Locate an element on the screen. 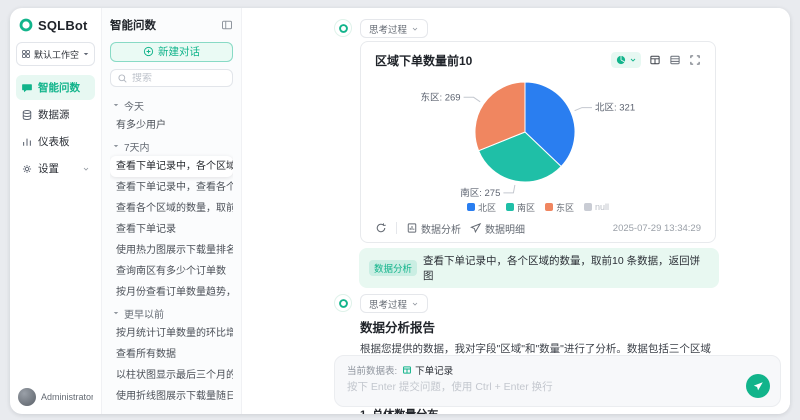  history-group-label: 7天内 is located at coordinates (137, 148).